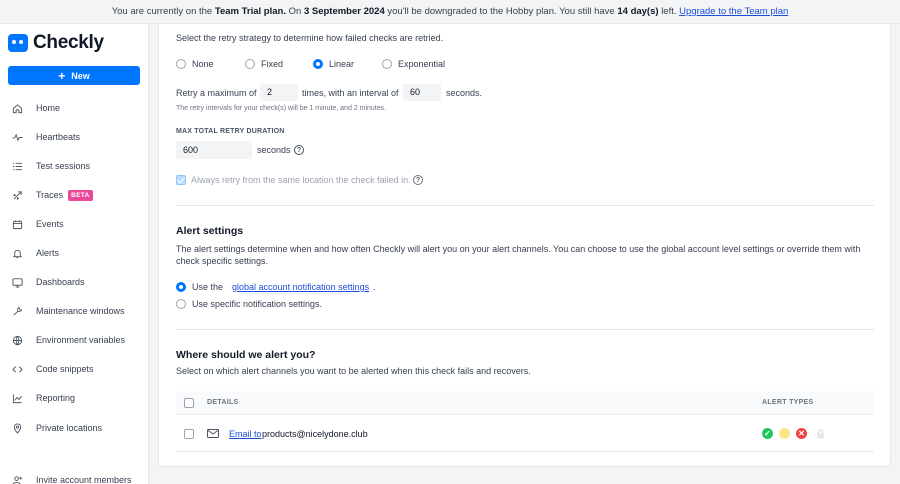 The image size is (900, 484). I want to click on sidebar-item-private-locations: Private locations, so click(74, 428).